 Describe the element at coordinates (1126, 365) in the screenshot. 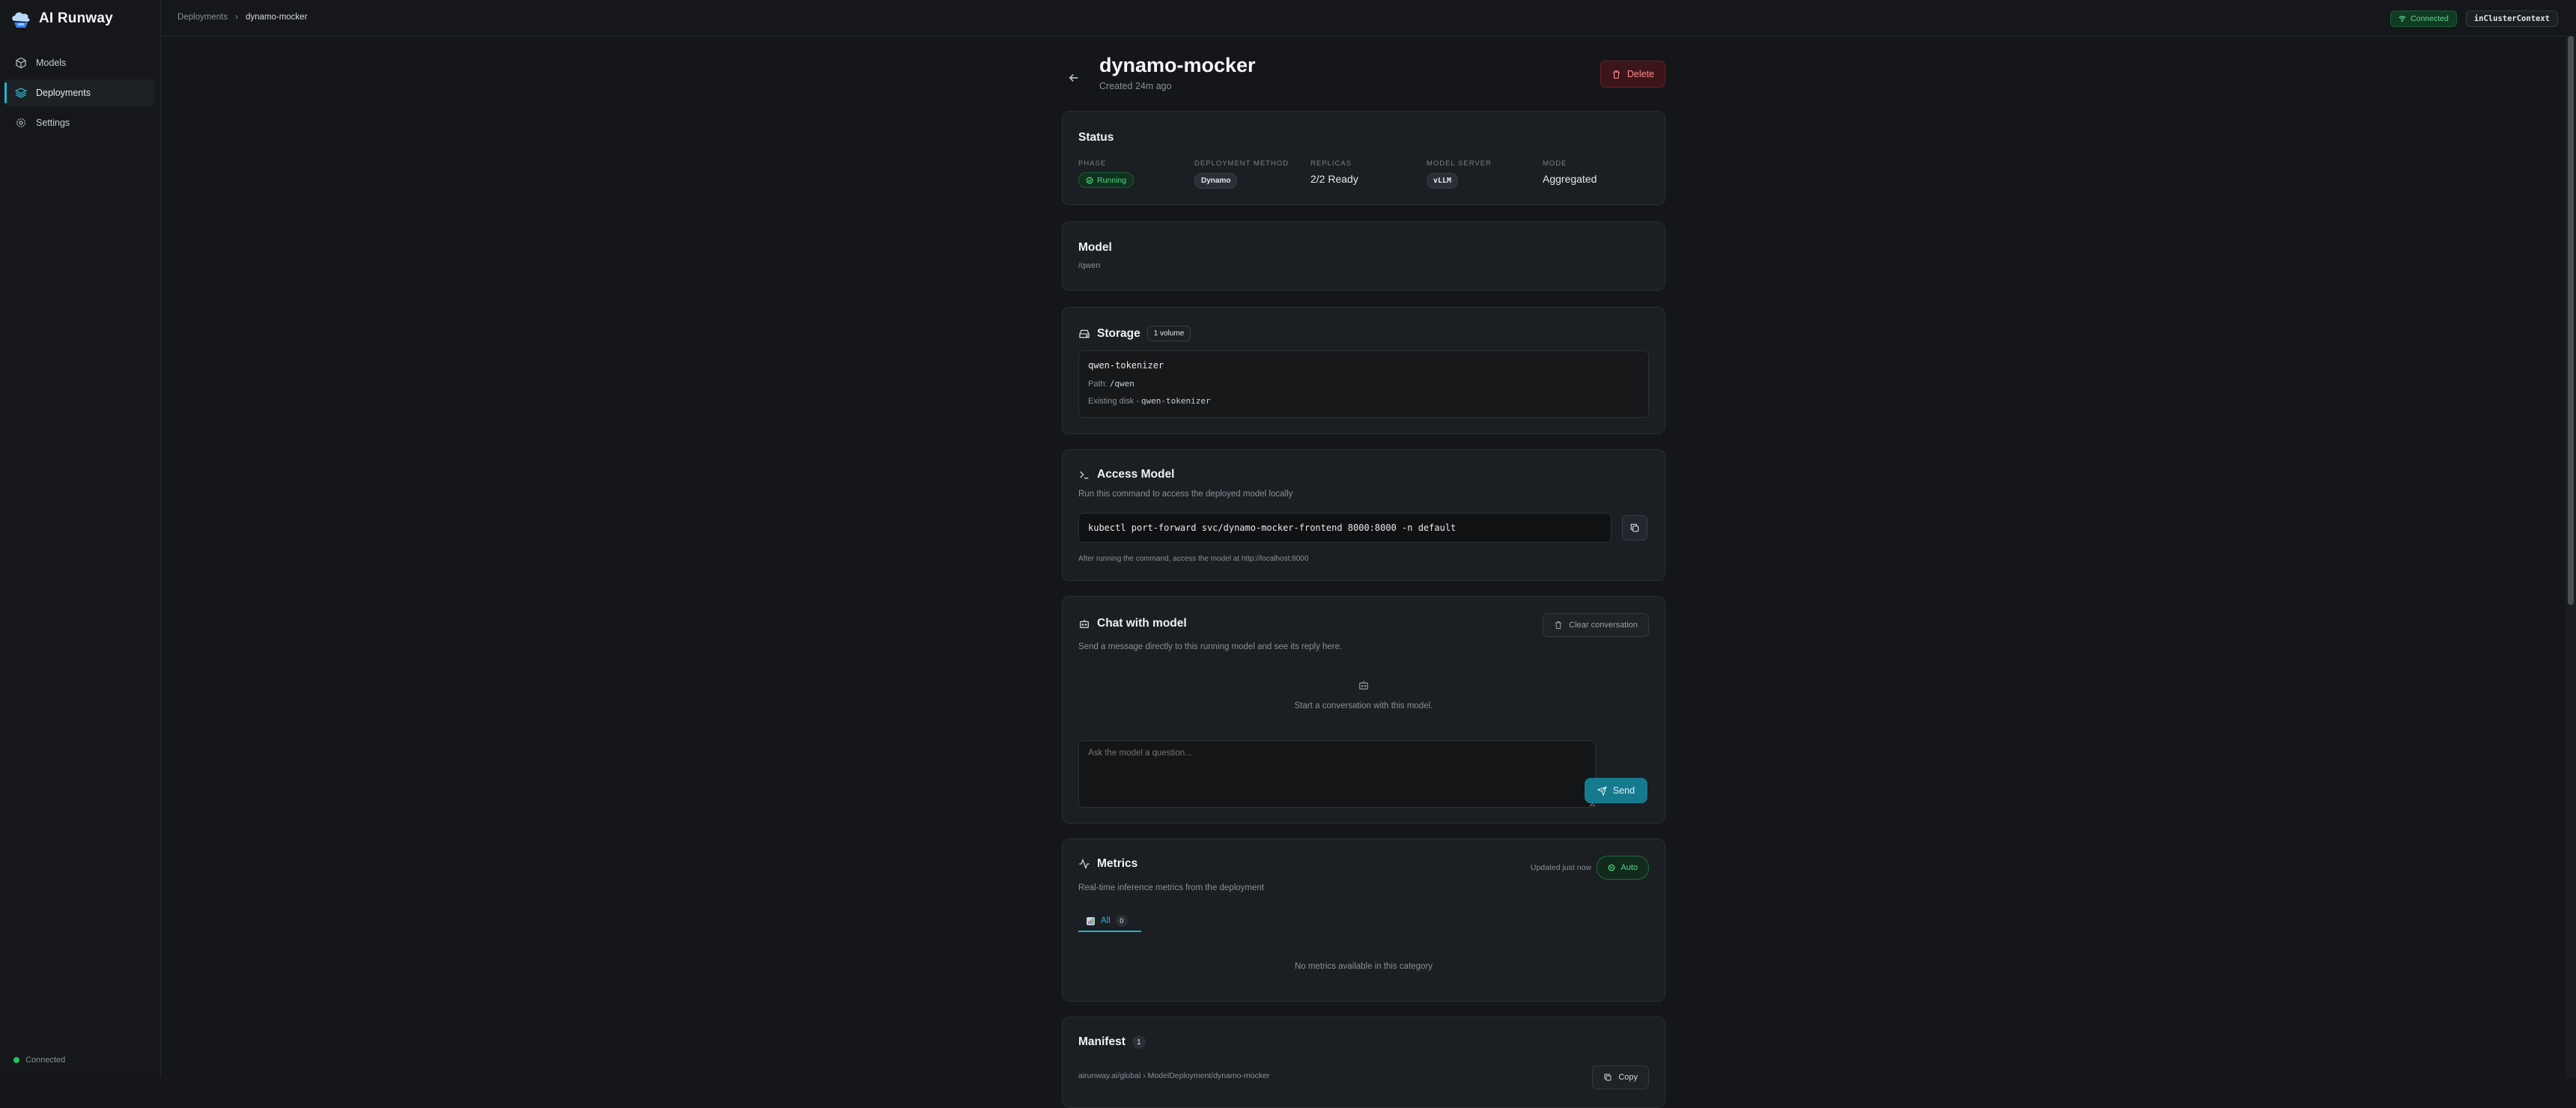

I see `volume-name: qwen-tokenizer` at that location.